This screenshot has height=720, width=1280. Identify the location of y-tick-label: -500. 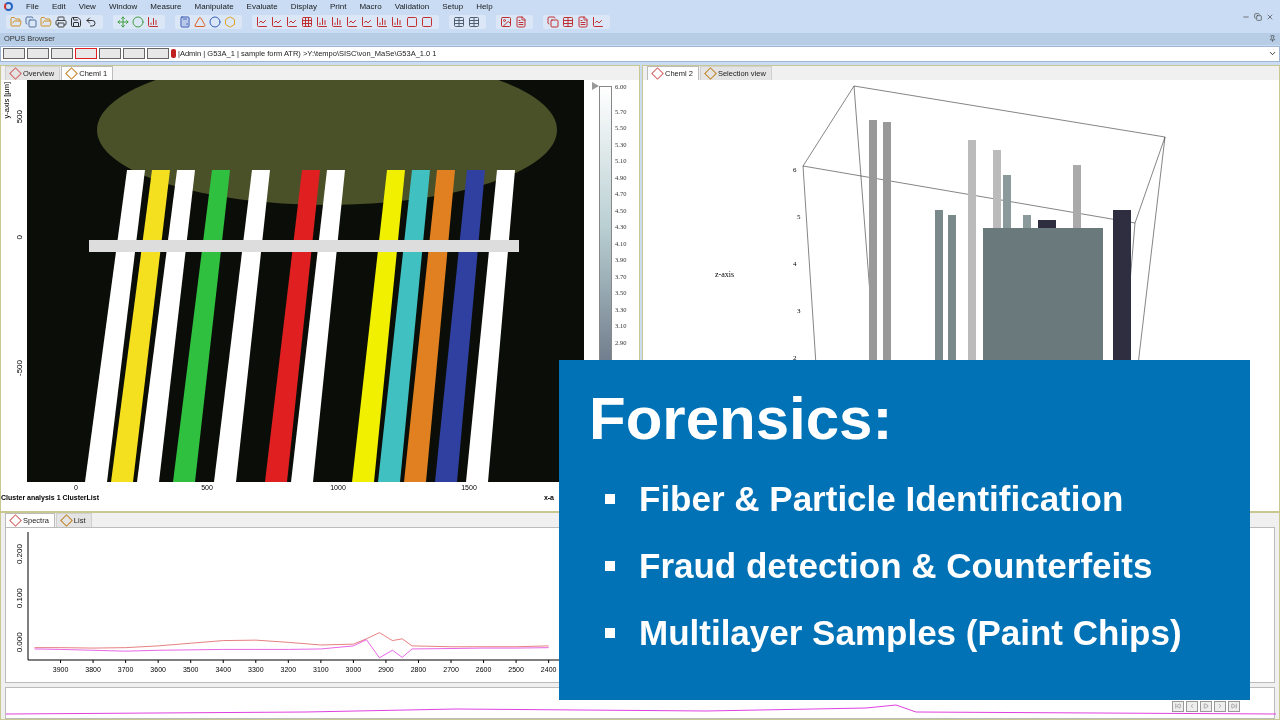
(19, 367).